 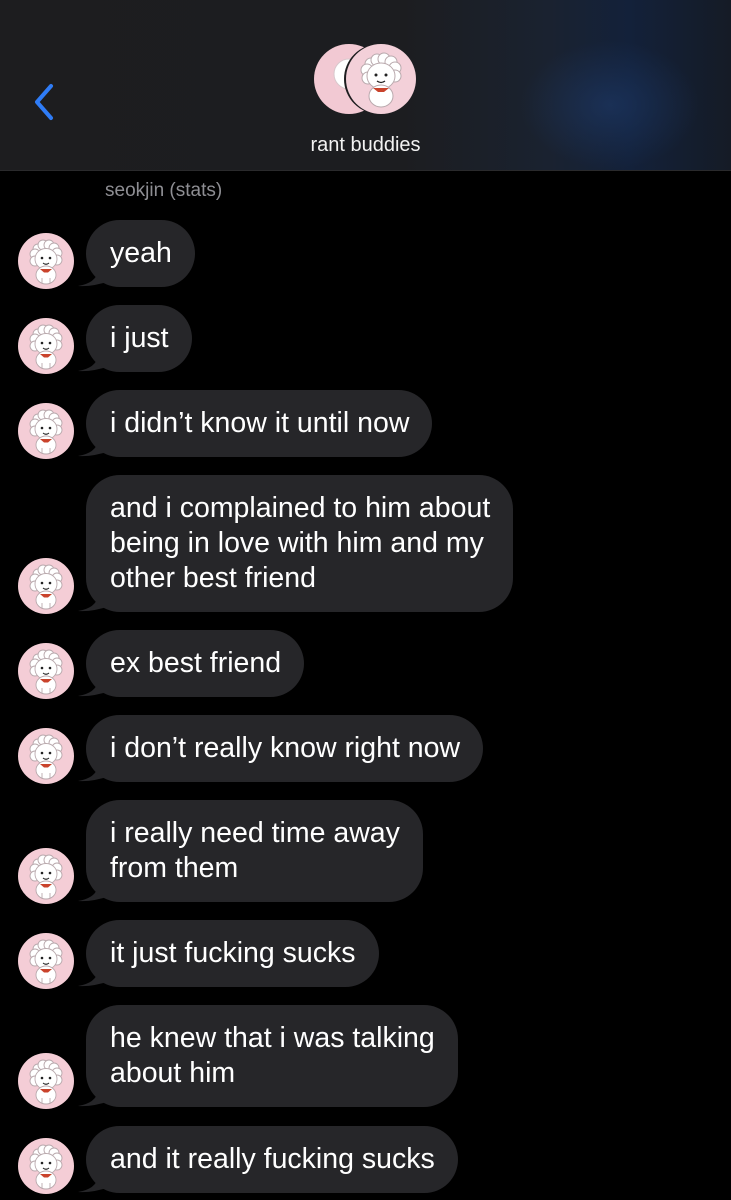 What do you see at coordinates (164, 190) in the screenshot?
I see `sender-name: seokjin (stats)` at bounding box center [164, 190].